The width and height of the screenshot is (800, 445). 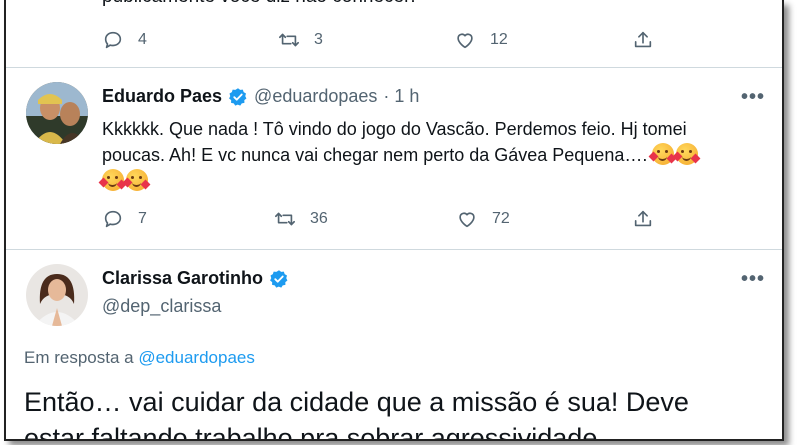 I want to click on retweet-button: 3, so click(x=300, y=40).